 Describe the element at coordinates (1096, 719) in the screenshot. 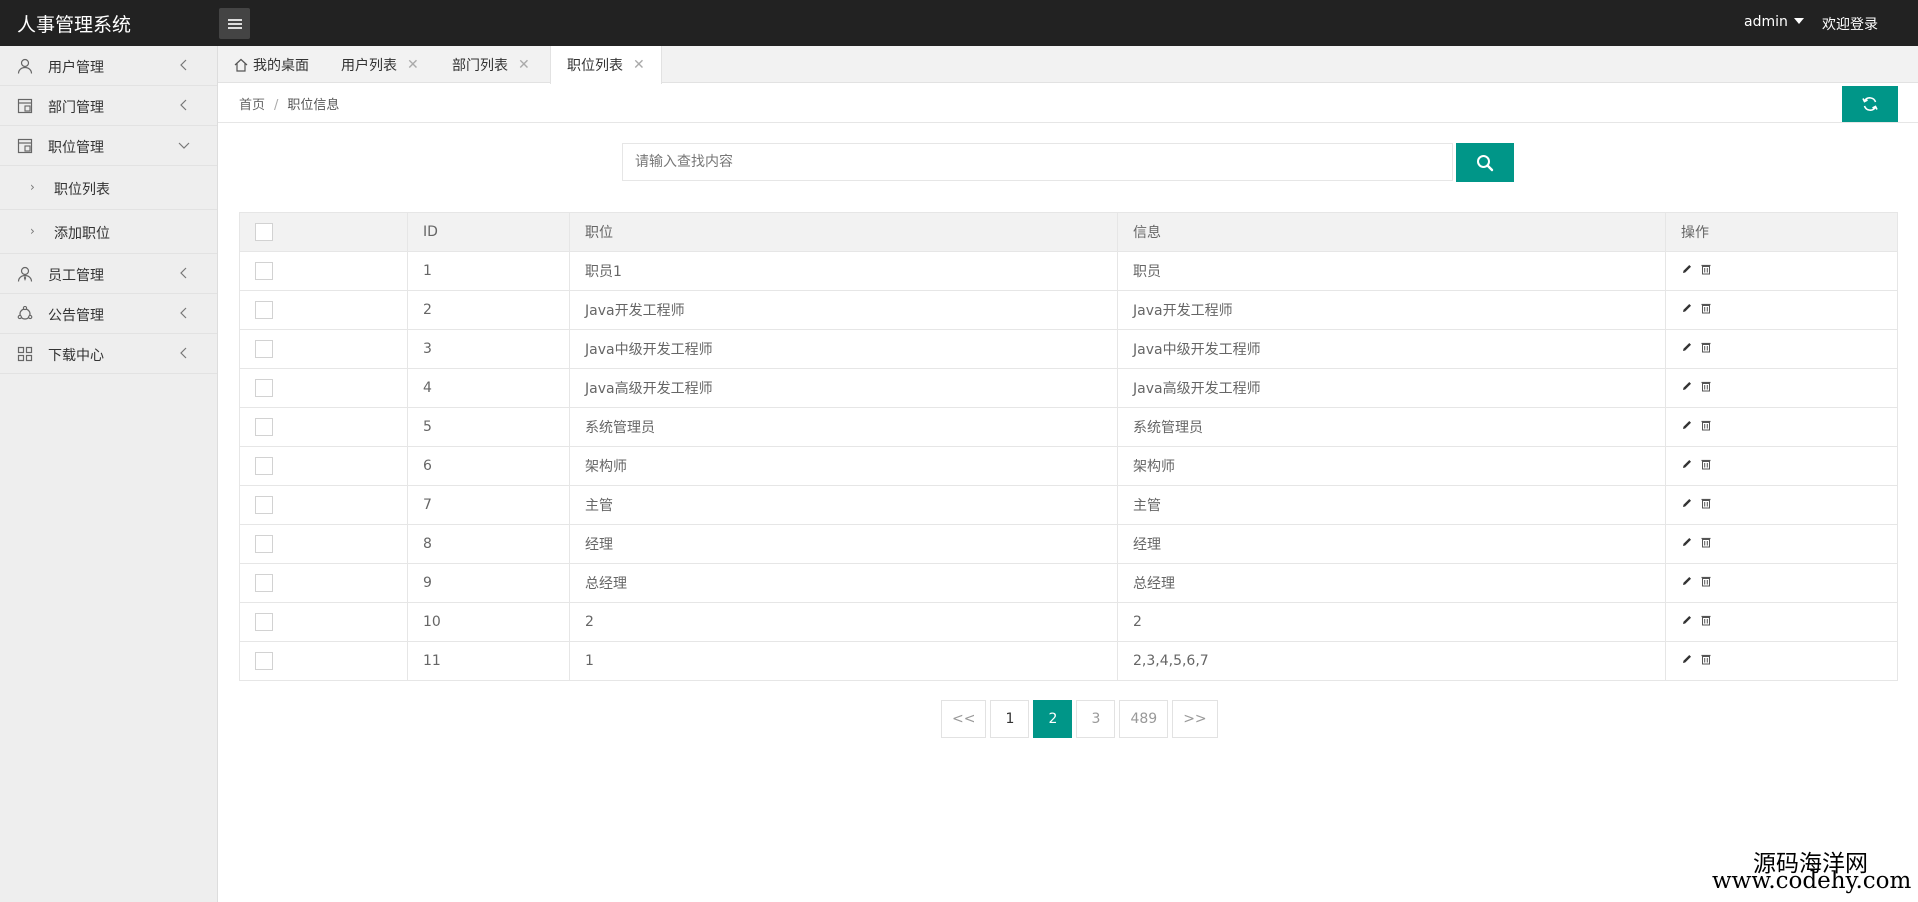

I see `page-button: 3` at that location.